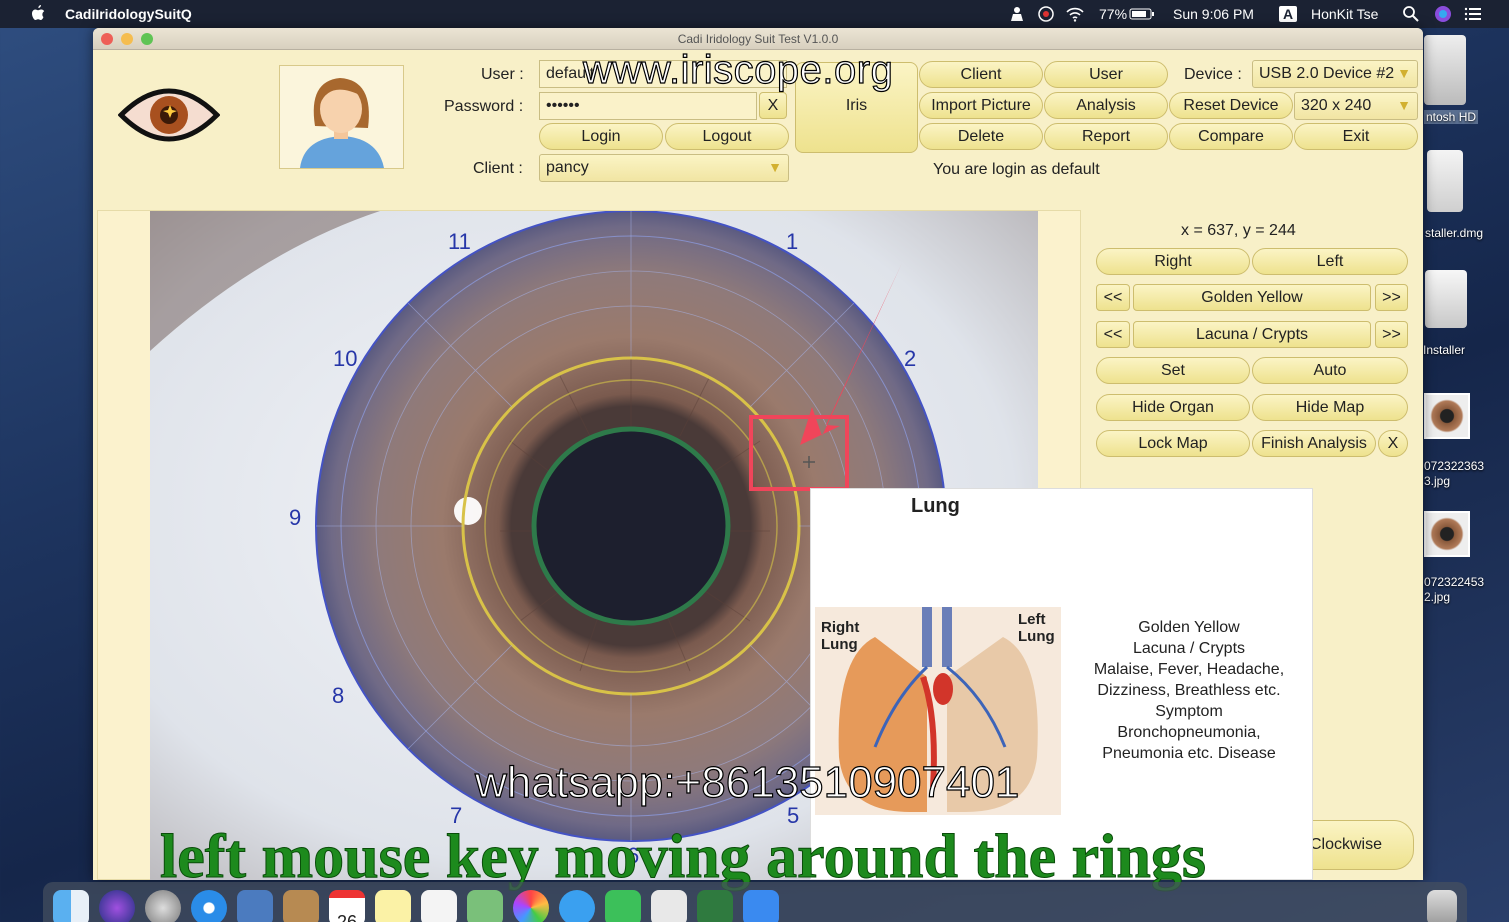  I want to click on clear-password-button: X, so click(773, 105).